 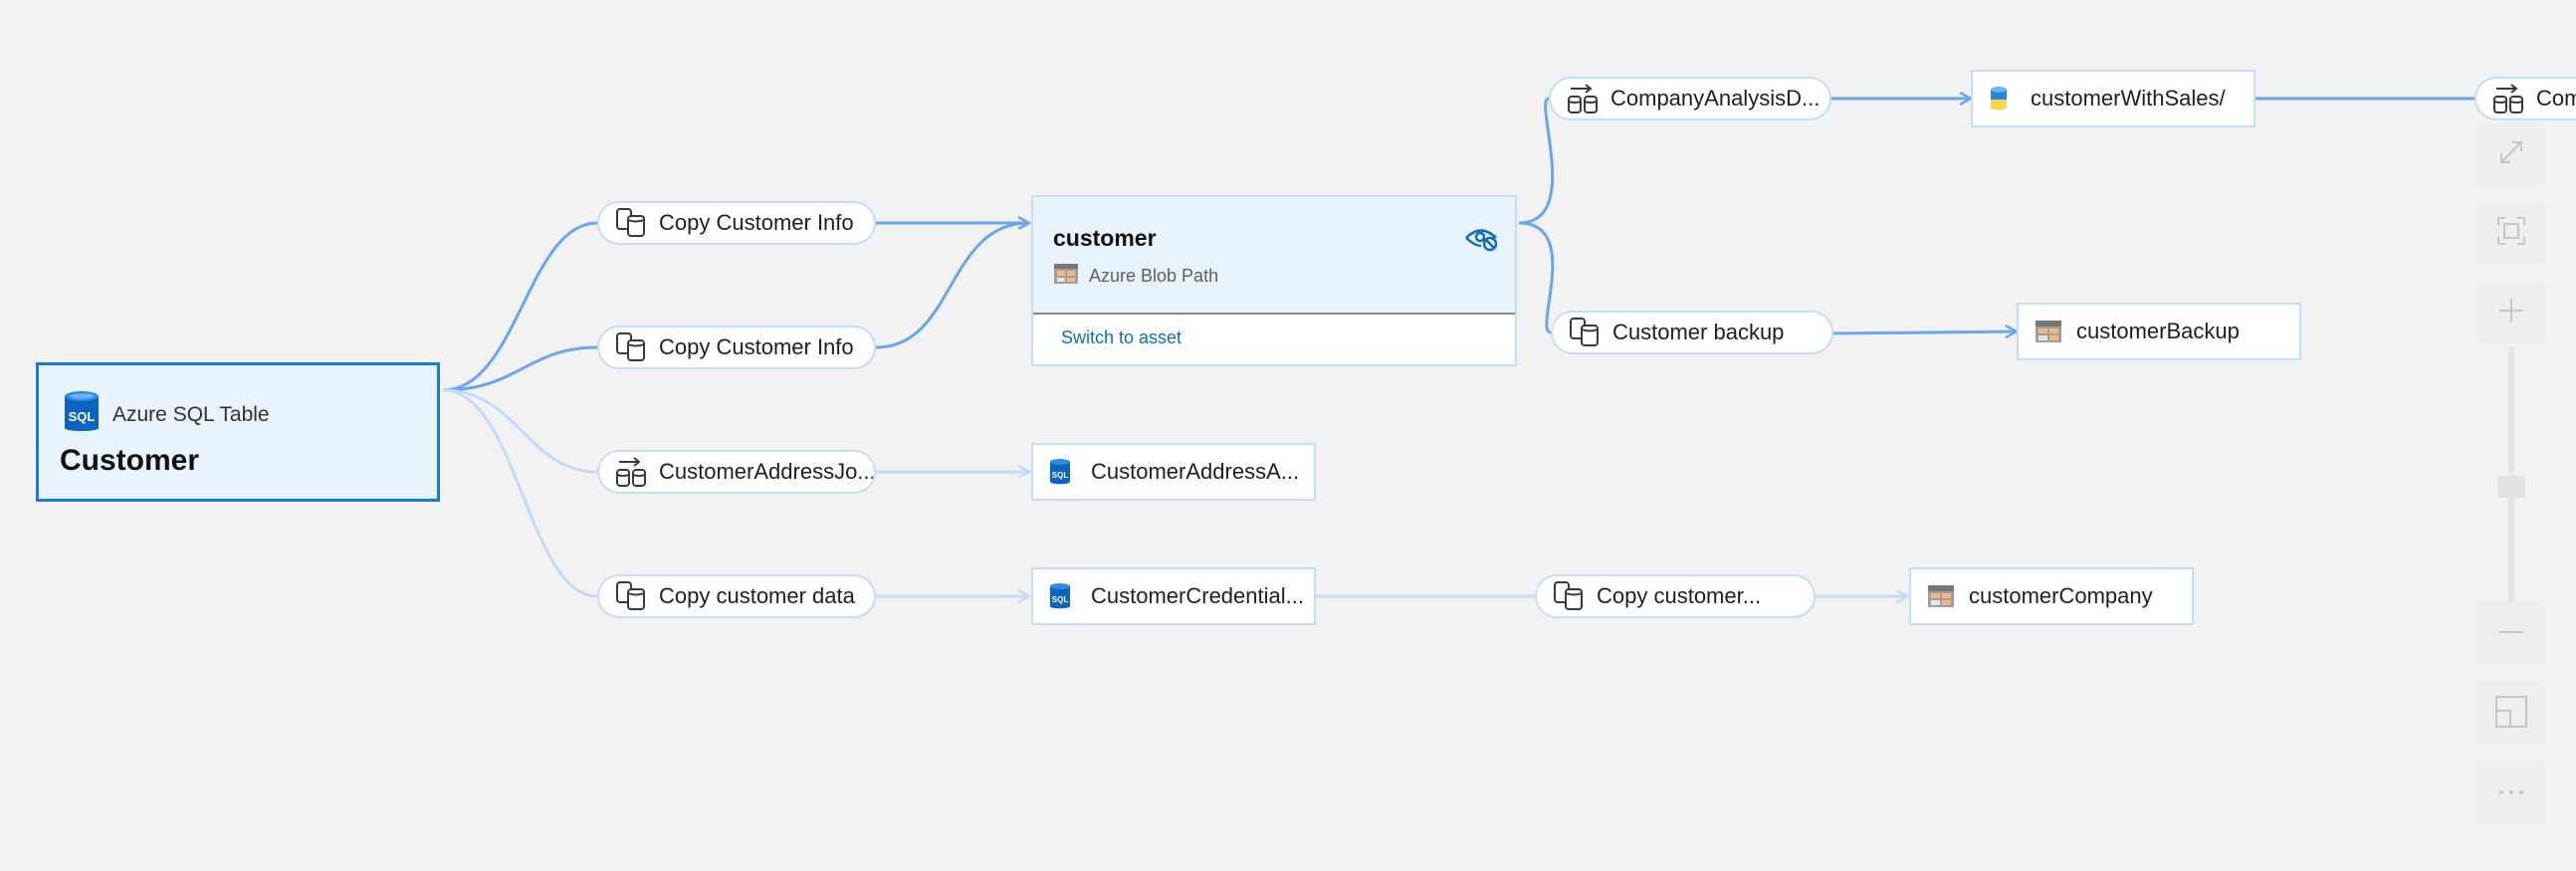 What do you see at coordinates (757, 595) in the screenshot?
I see `process-label: Copy customer data` at bounding box center [757, 595].